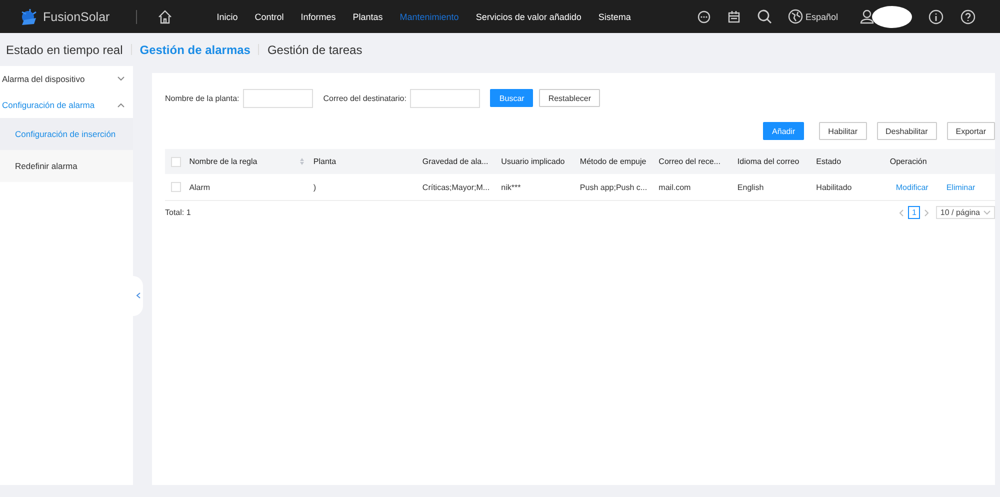  What do you see at coordinates (164, 16) in the screenshot?
I see `home-icon` at bounding box center [164, 16].